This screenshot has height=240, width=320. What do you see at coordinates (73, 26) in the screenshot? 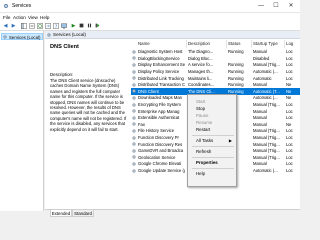
I see `start-service-icon: ▶` at bounding box center [73, 26].